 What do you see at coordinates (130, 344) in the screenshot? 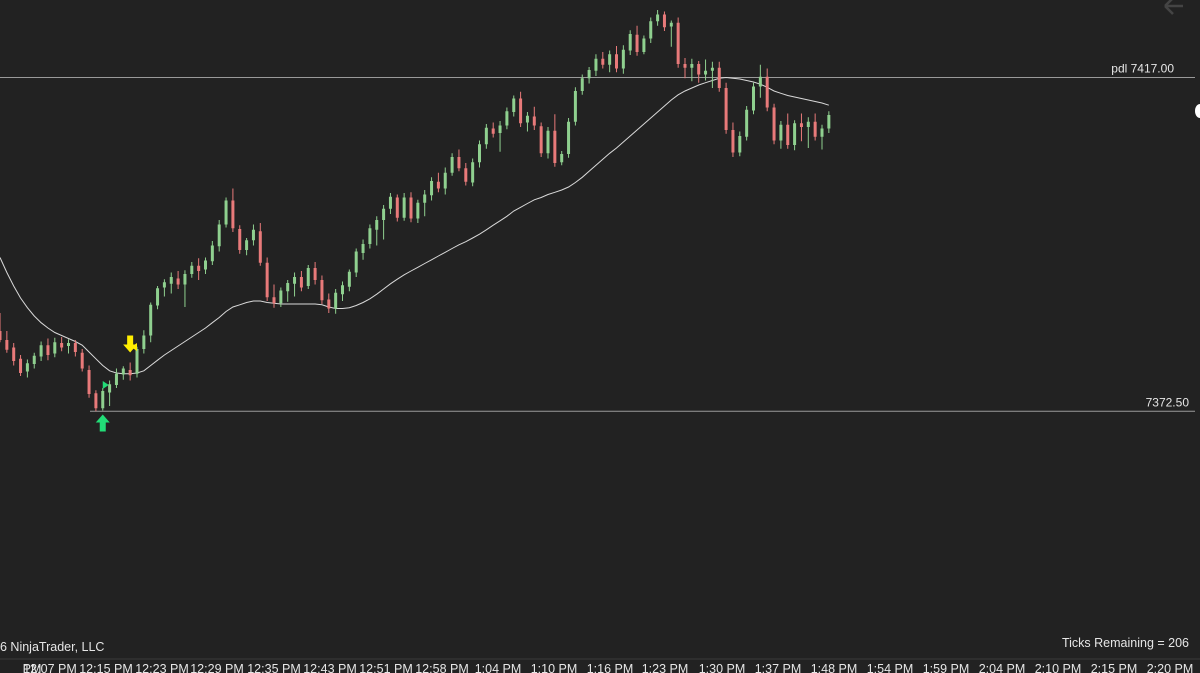
I see `sell-arrow-icon` at bounding box center [130, 344].